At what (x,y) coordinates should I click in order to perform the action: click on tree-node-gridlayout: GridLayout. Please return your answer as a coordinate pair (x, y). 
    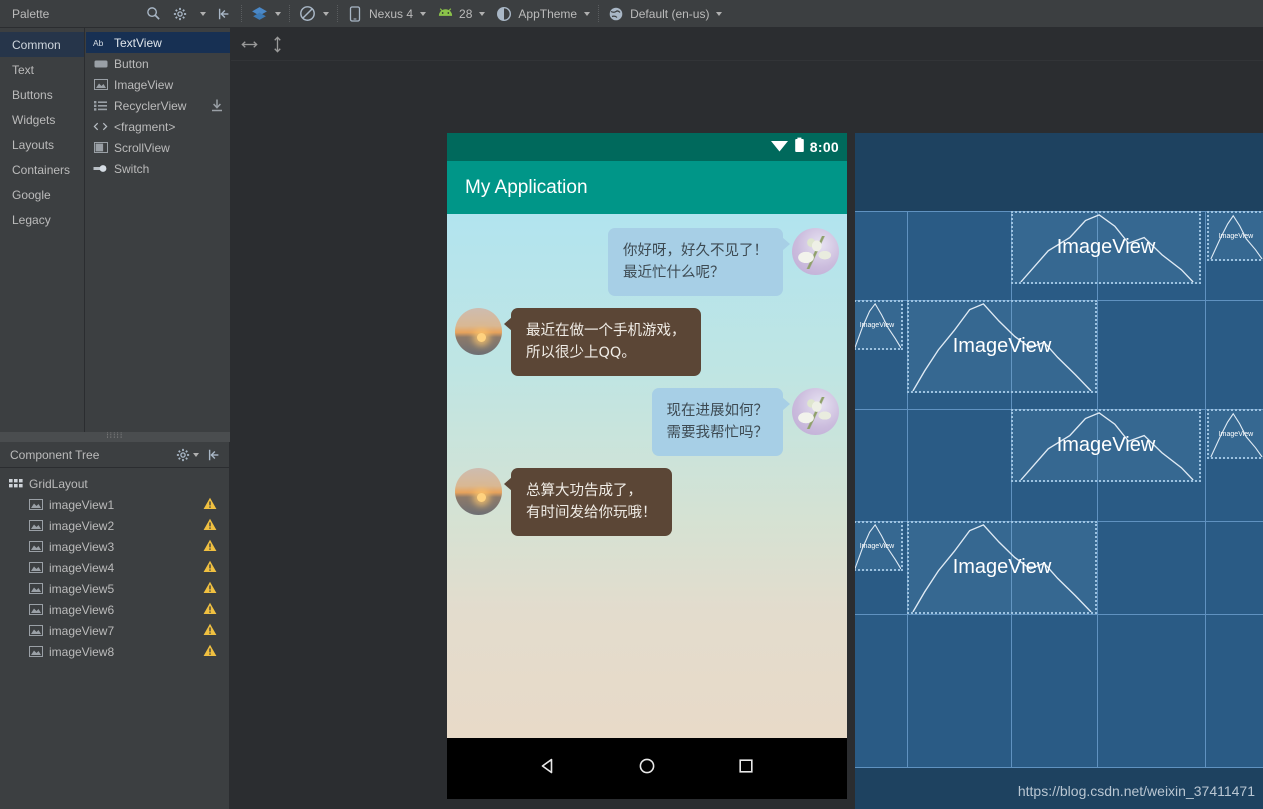
    Looking at the image, I should click on (114, 483).